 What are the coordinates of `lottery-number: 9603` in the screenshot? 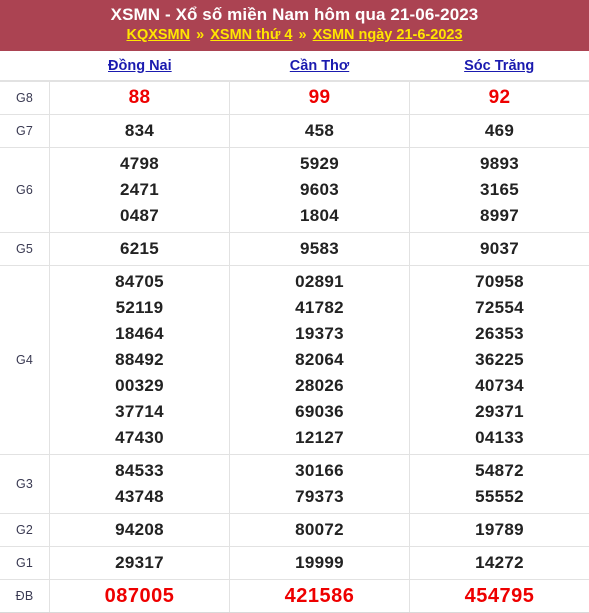 It's located at (319, 189).